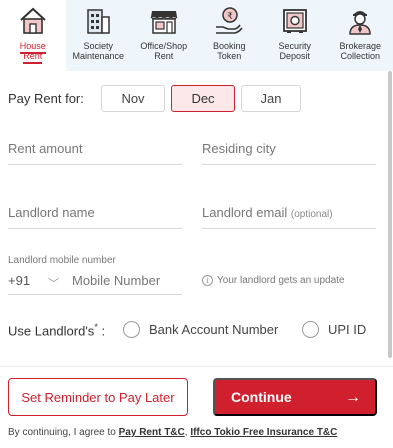 The width and height of the screenshot is (393, 448). What do you see at coordinates (203, 98) in the screenshot?
I see `month-dec-button: Dec` at bounding box center [203, 98].